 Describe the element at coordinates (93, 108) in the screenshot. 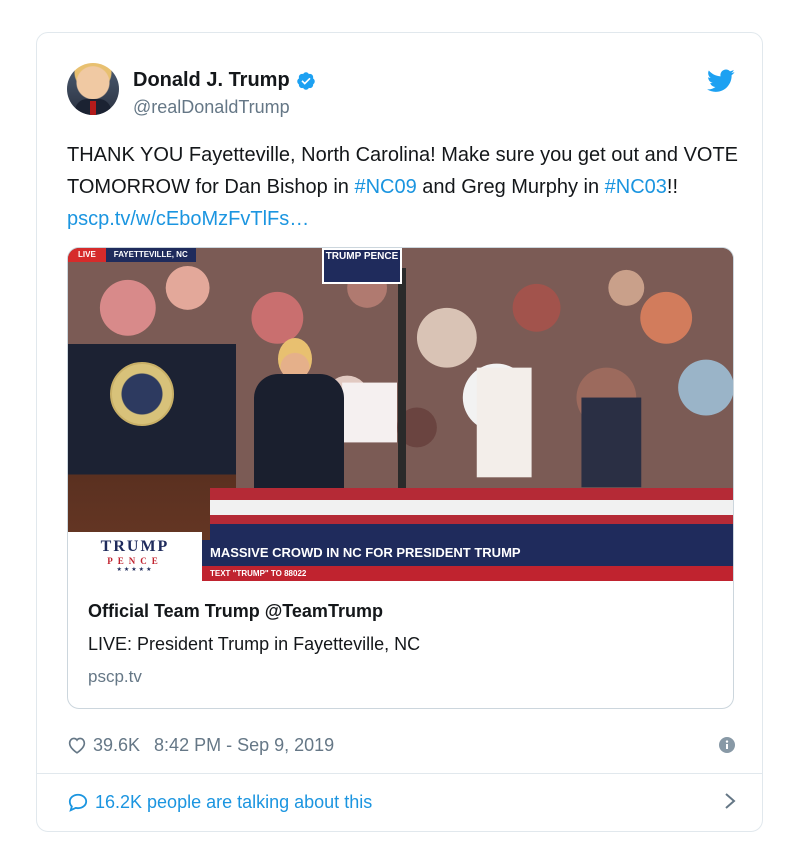

I see `avatar-tie` at that location.